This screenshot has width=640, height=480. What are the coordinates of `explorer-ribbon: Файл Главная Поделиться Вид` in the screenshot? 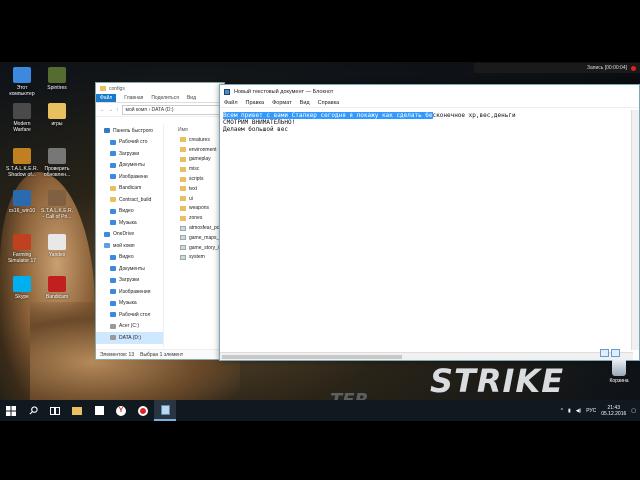 It's located at (160, 98).